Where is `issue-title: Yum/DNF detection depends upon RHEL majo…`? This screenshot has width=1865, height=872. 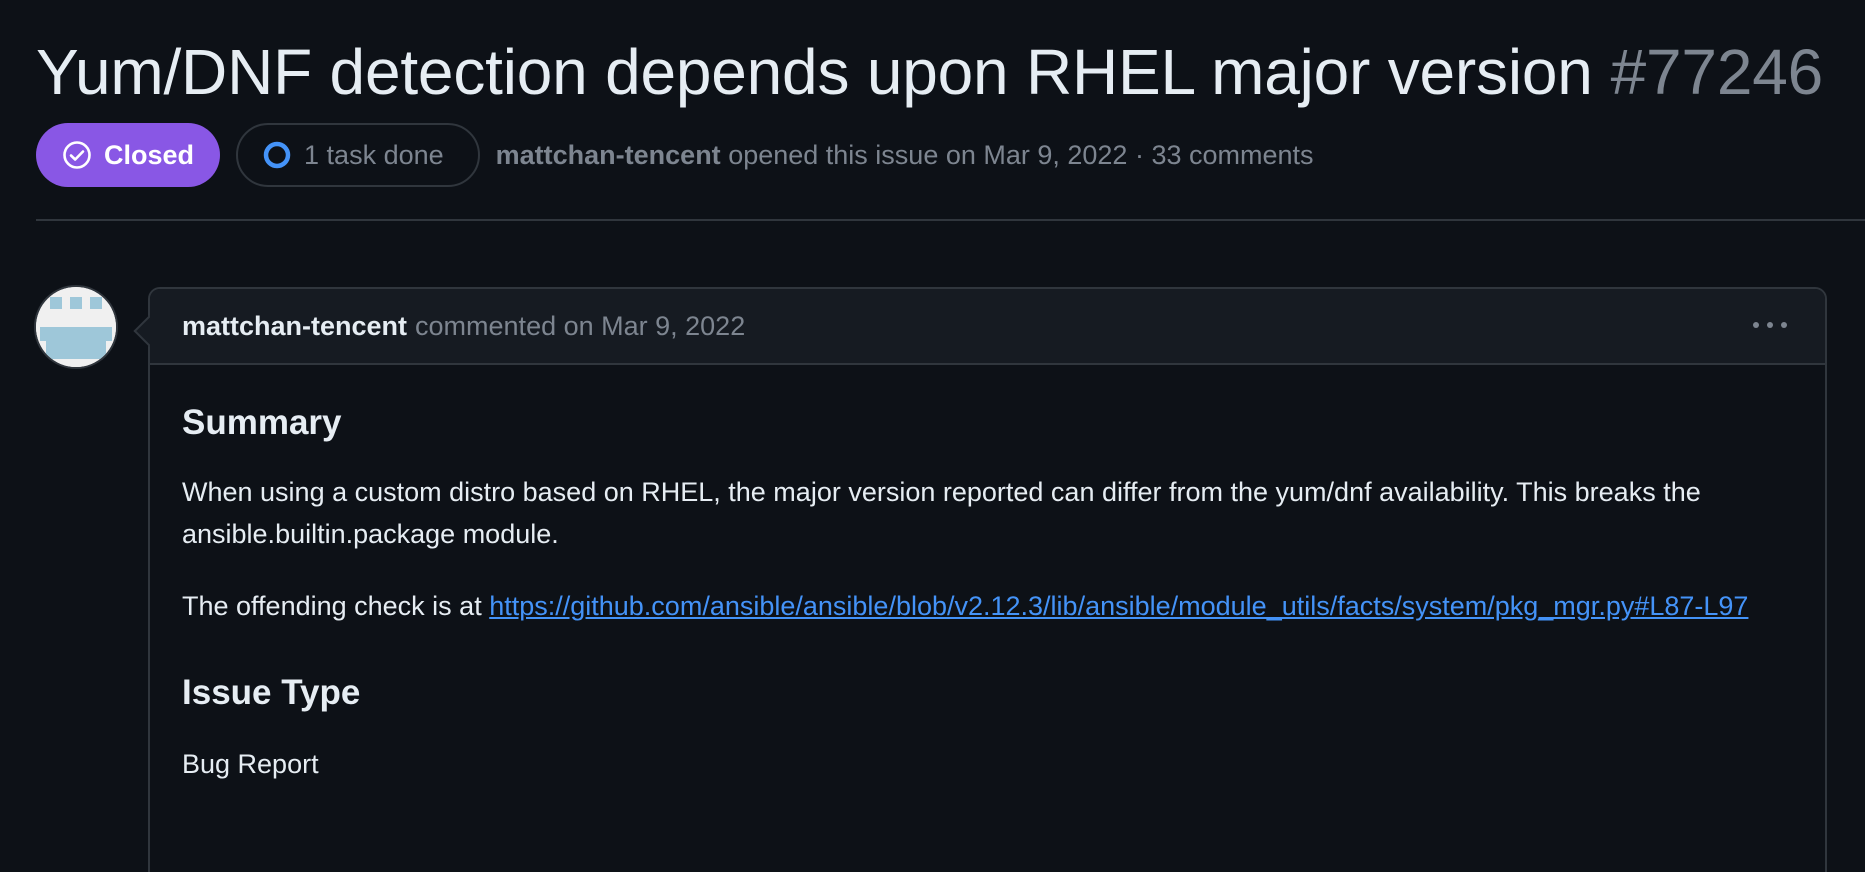
issue-title: Yum/DNF detection depends upon RHEL majo… is located at coordinates (814, 72).